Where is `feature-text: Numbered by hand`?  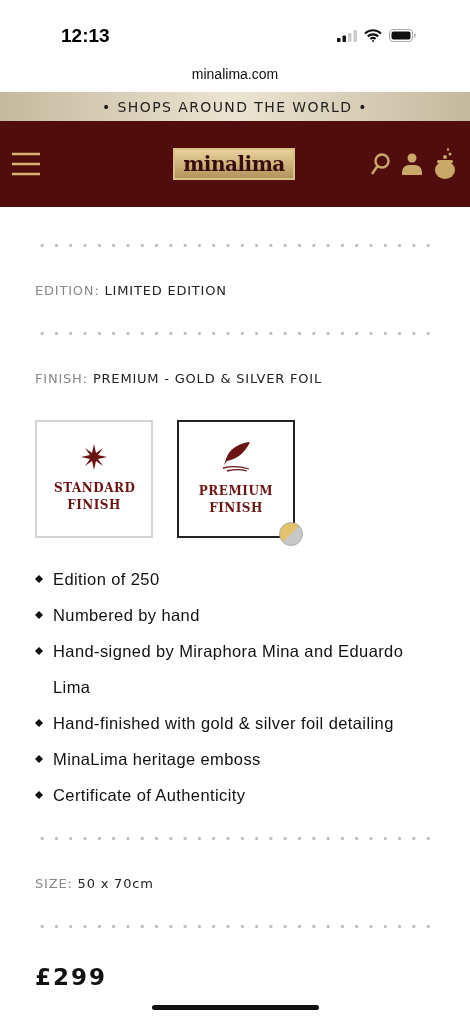
feature-text: Numbered by hand is located at coordinates (127, 615).